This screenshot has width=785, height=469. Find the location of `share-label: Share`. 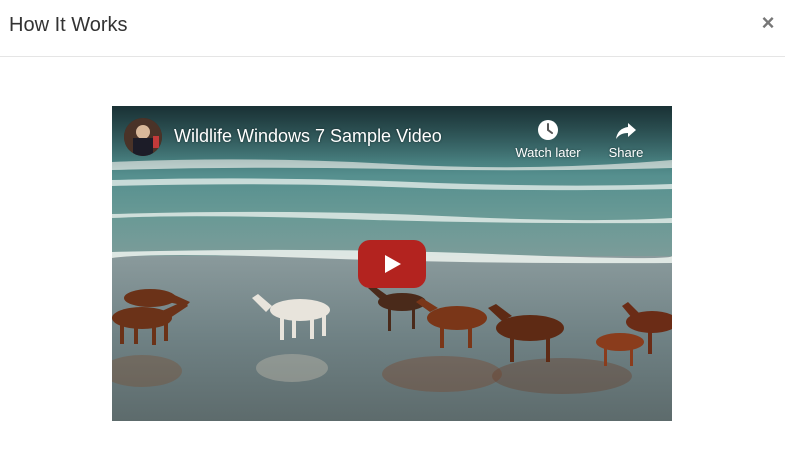

share-label: Share is located at coordinates (626, 152).